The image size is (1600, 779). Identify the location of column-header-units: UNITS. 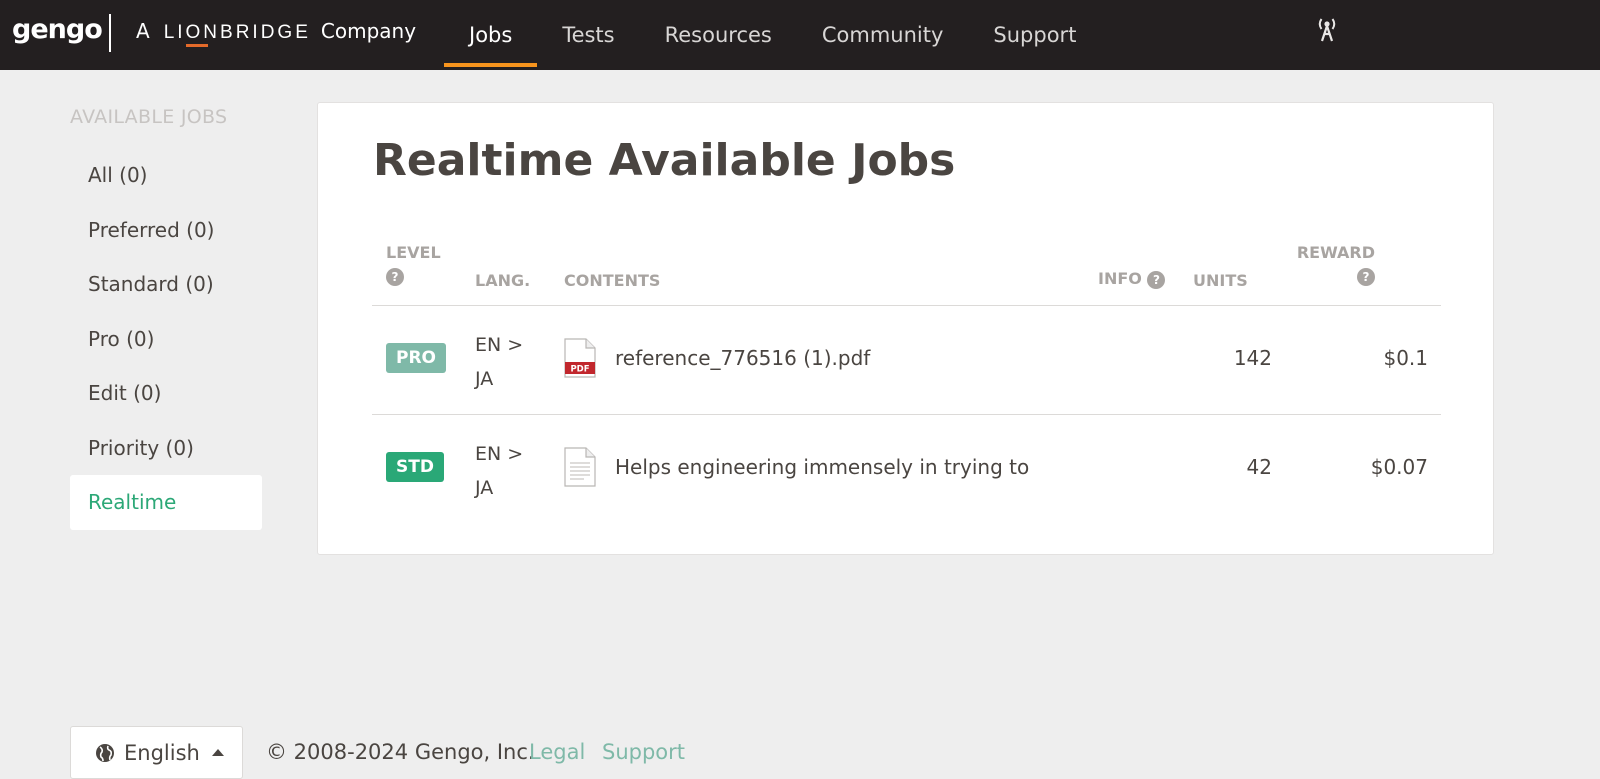
(1220, 280).